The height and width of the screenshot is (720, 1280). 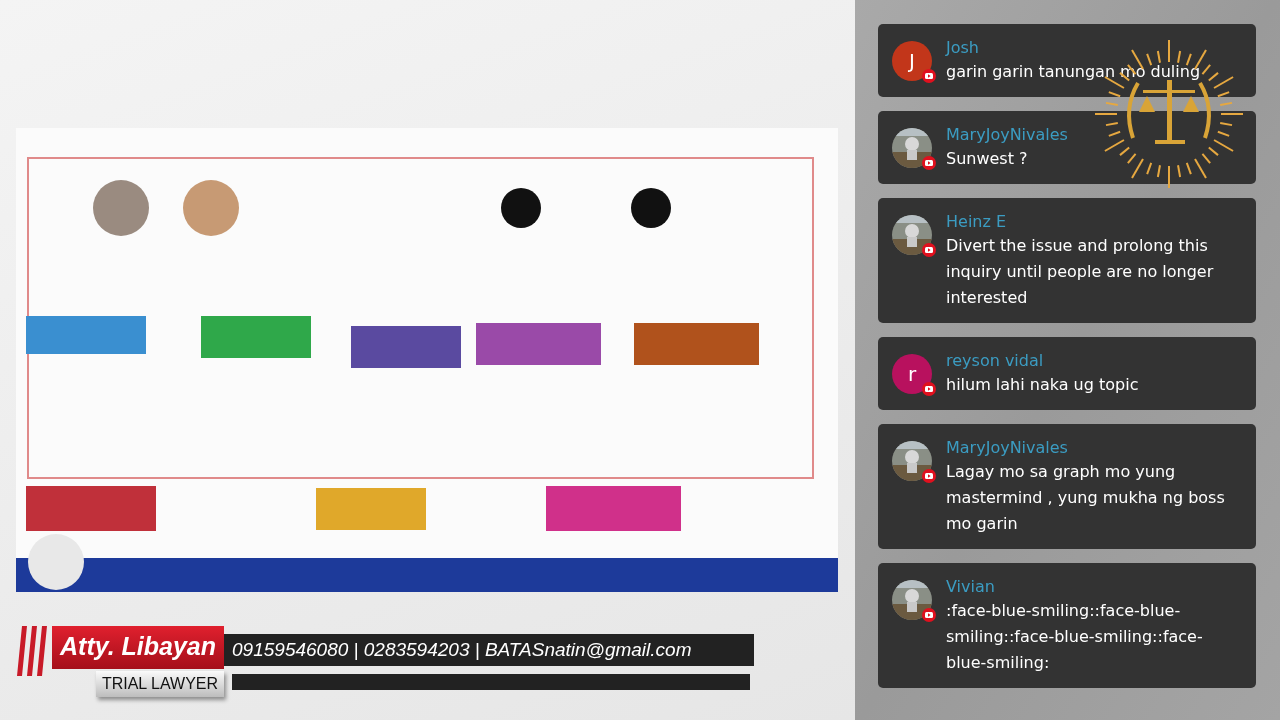 What do you see at coordinates (977, 222) in the screenshot?
I see `chat-author: Heinz E` at bounding box center [977, 222].